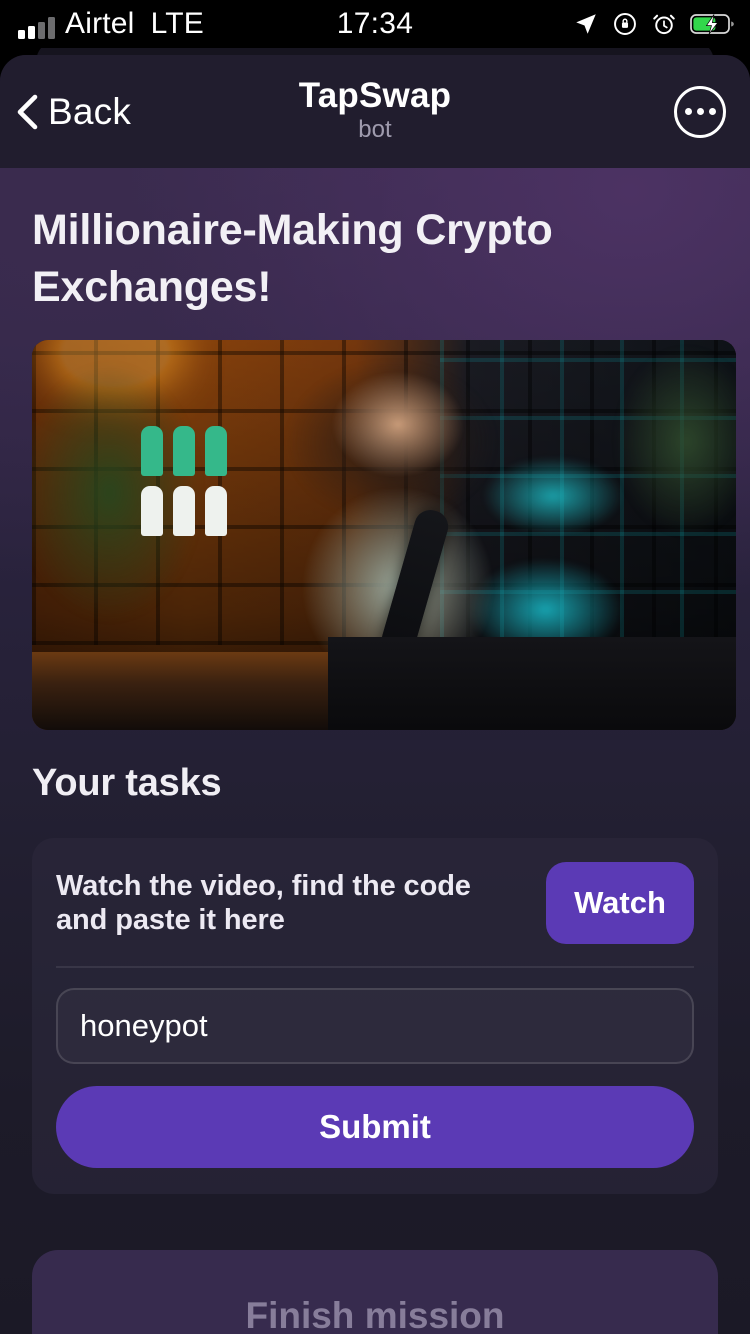  What do you see at coordinates (700, 111) in the screenshot?
I see `more-dots-icon` at bounding box center [700, 111].